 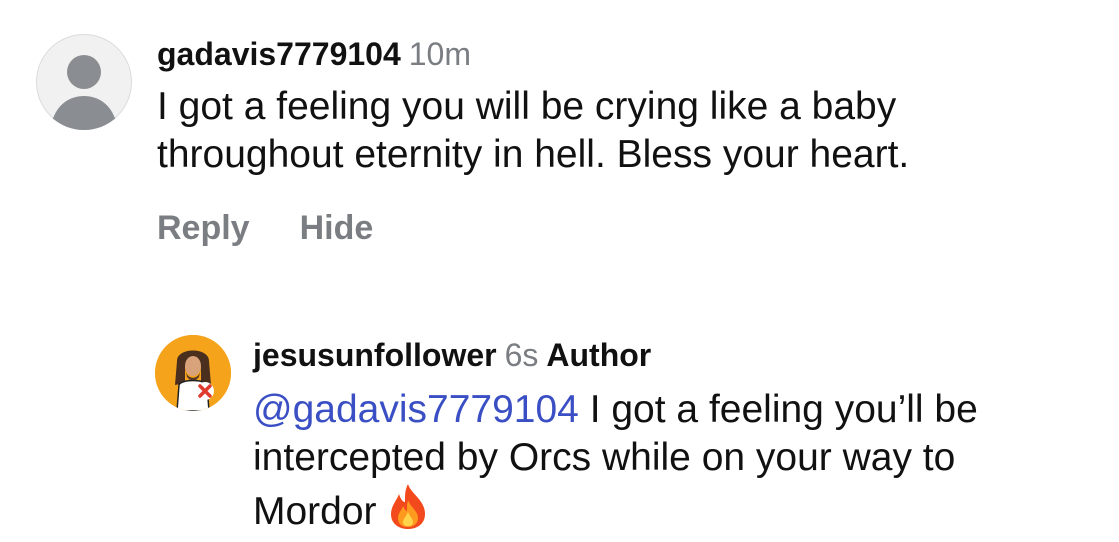 I want to click on reply-button: Reply, so click(x=203, y=228).